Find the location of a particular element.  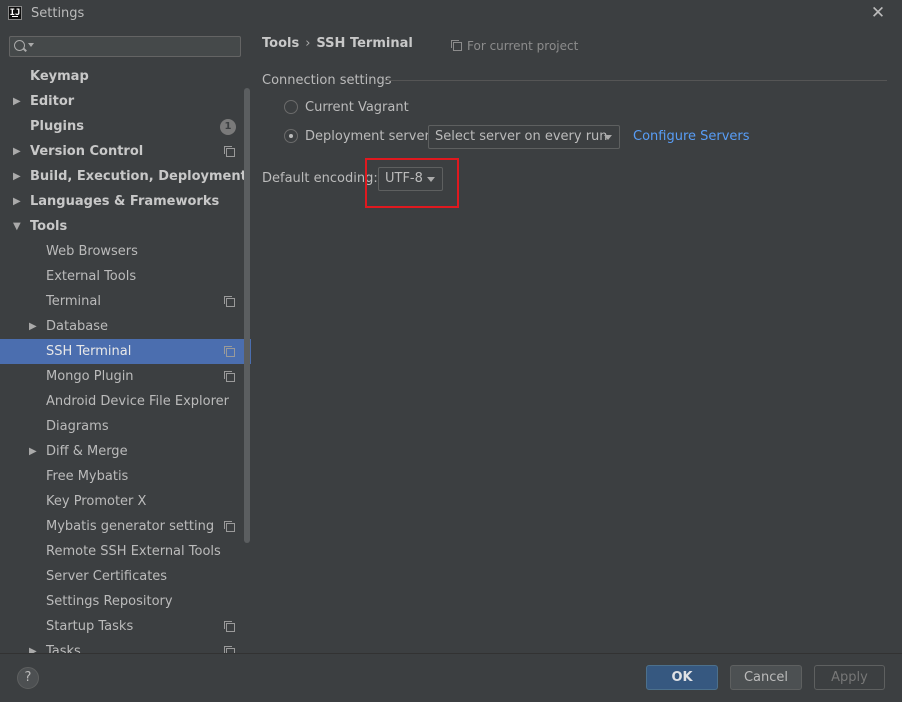

sidebar-item-label: Tools is located at coordinates (49, 226).